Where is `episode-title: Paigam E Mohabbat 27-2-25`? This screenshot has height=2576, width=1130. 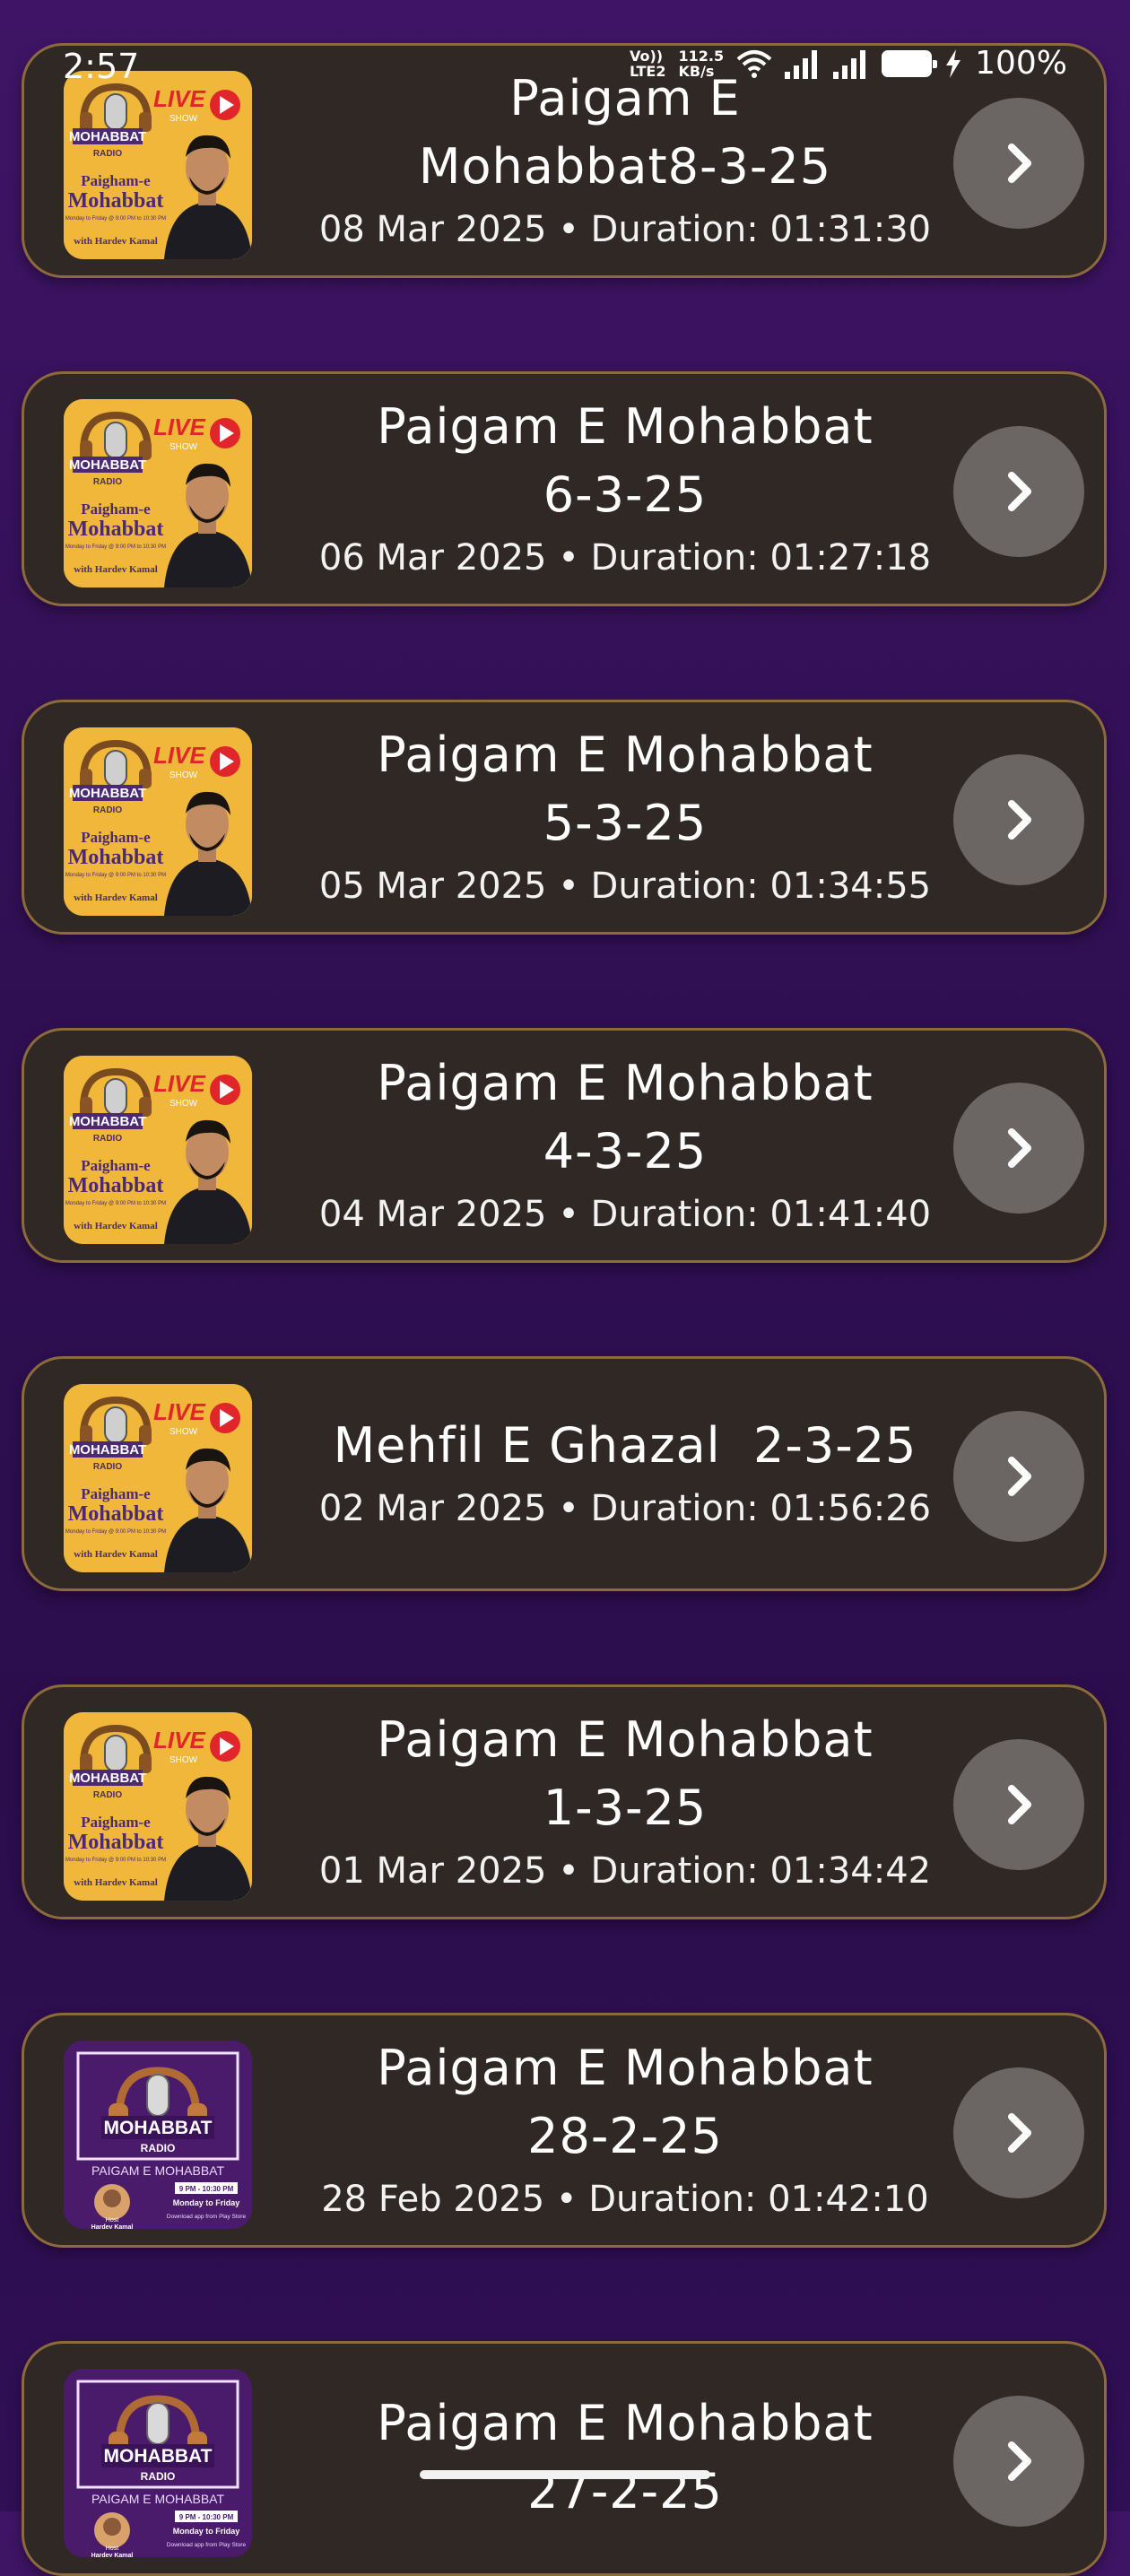
episode-title: Paigam E Mohabbat 27-2-25 is located at coordinates (625, 2457).